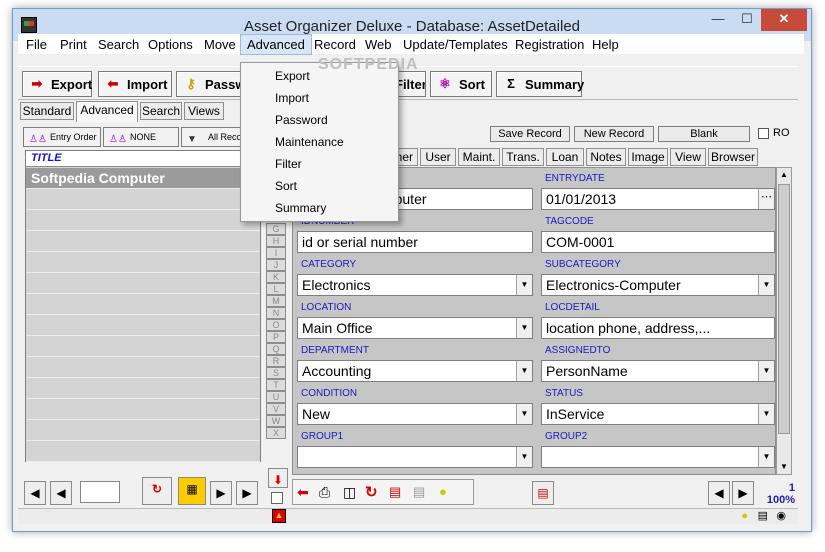 The width and height of the screenshot is (825, 552). Describe the element at coordinates (62, 137) in the screenshot. I see `entry-order-button: ♙♙ Entry Order` at that location.